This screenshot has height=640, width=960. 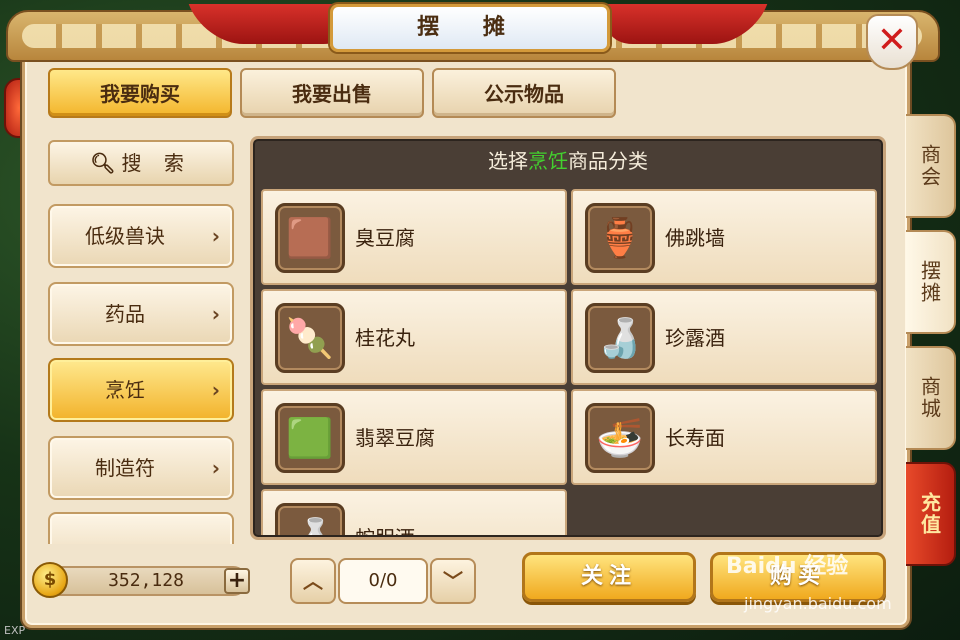 What do you see at coordinates (125, 468) in the screenshot?
I see `category-label: 制造符` at bounding box center [125, 468].